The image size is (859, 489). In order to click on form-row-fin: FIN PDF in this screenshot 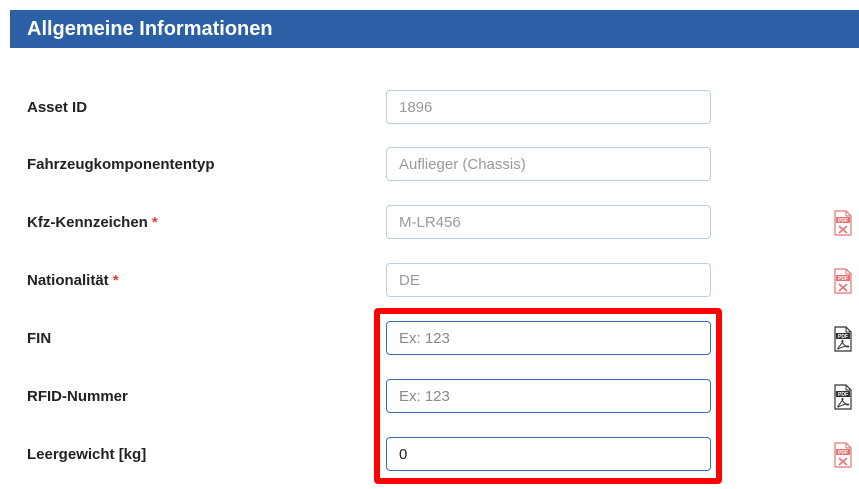, I will do `click(429, 339)`.